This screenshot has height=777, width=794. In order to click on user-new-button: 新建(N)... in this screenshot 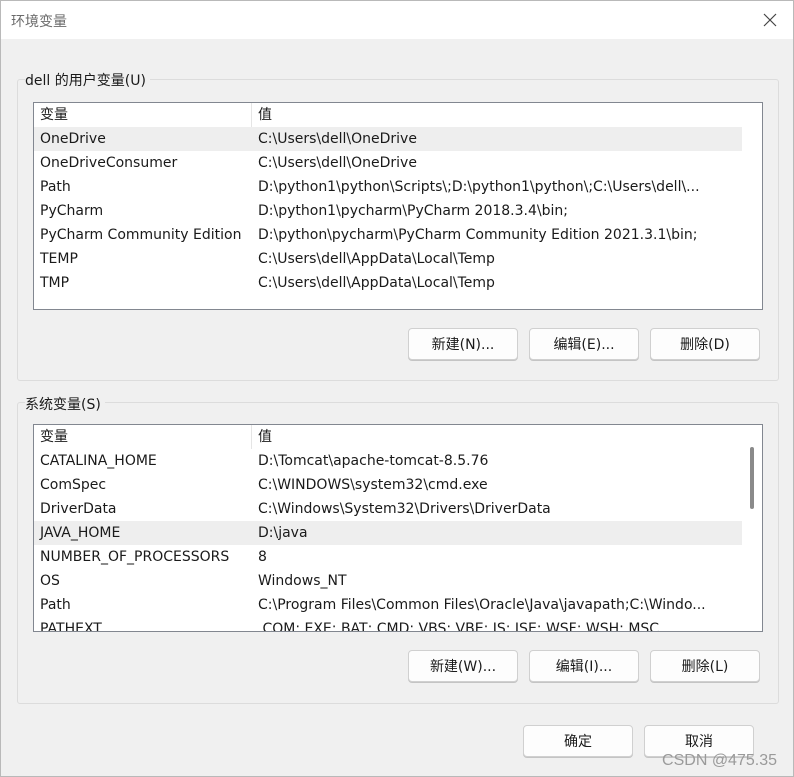, I will do `click(463, 344)`.